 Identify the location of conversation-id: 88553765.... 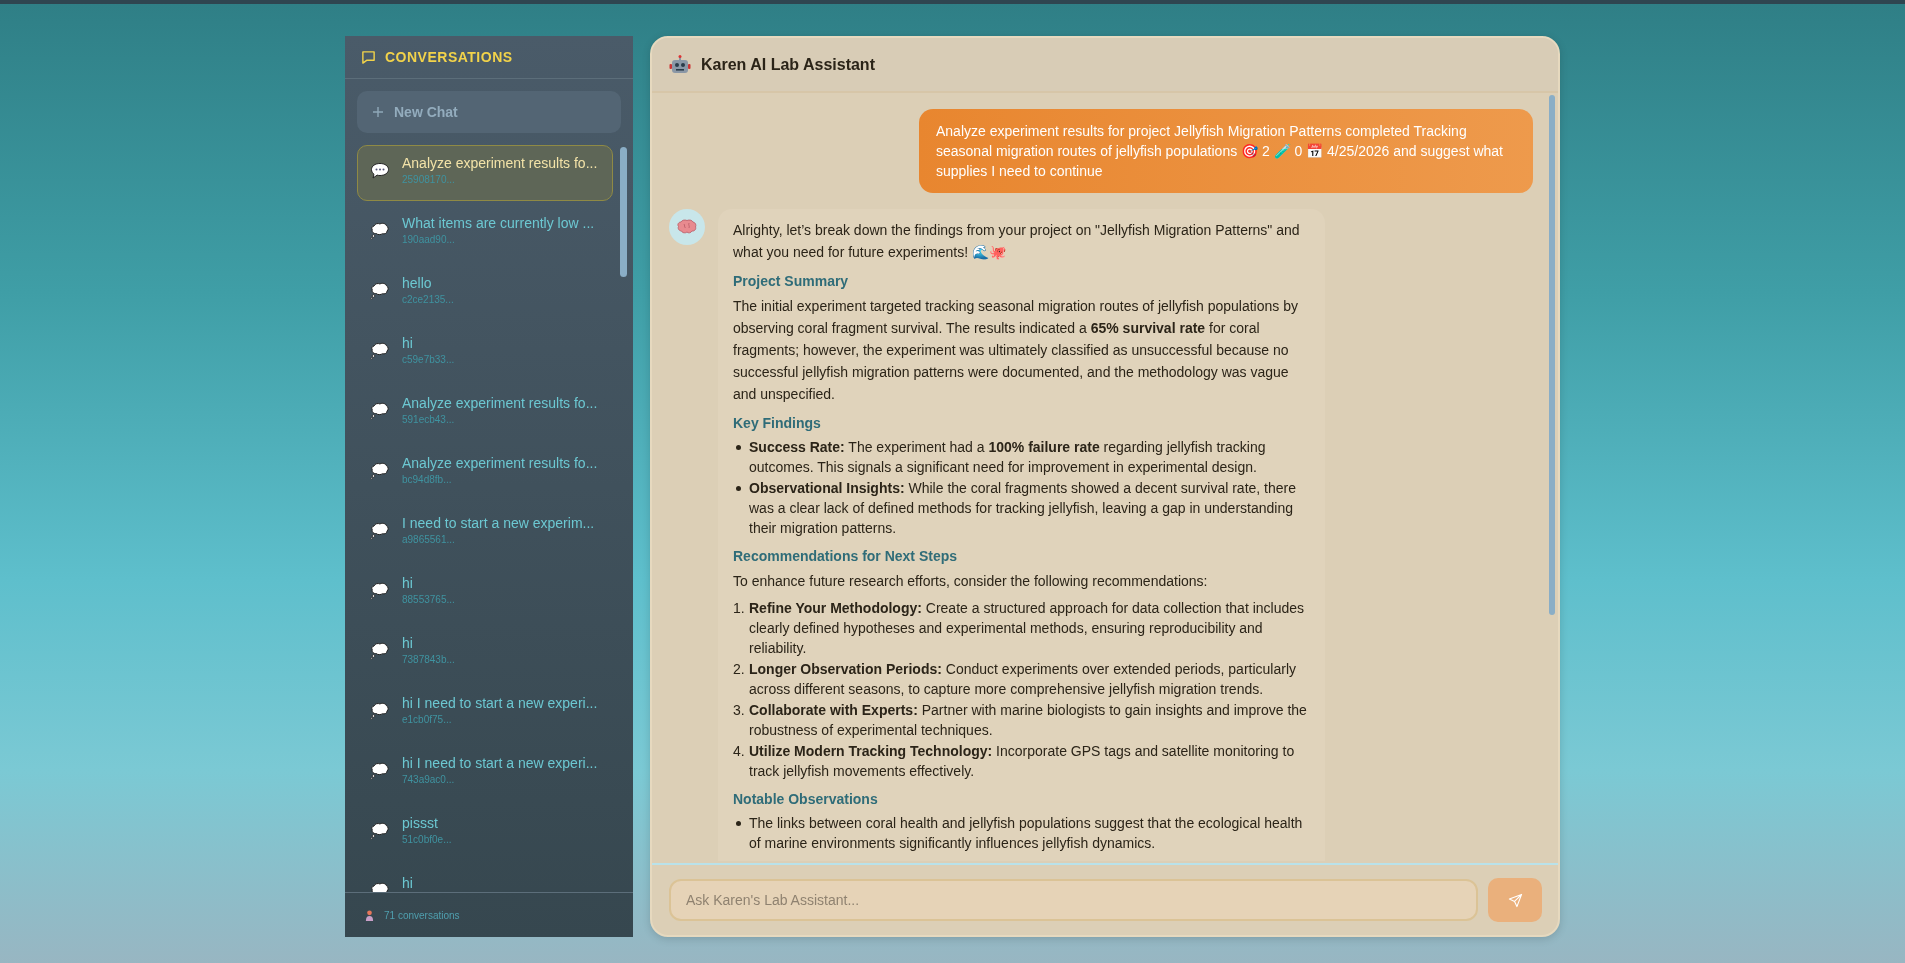
(428, 599).